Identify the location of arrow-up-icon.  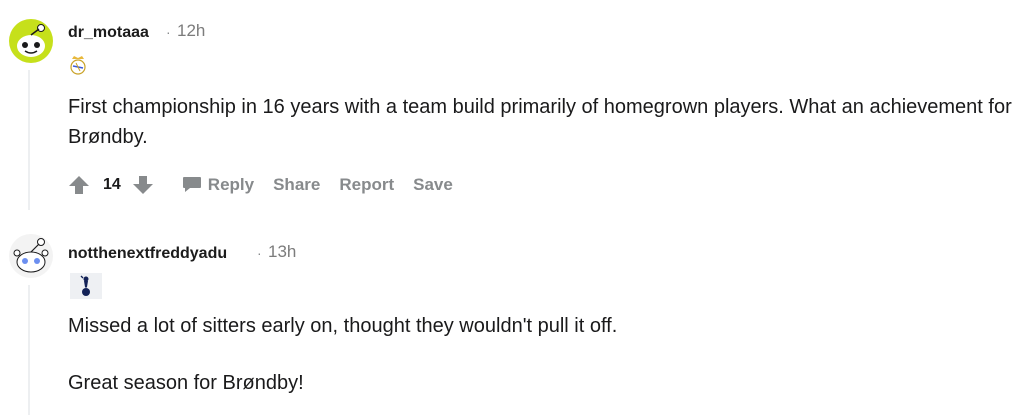
(79, 185).